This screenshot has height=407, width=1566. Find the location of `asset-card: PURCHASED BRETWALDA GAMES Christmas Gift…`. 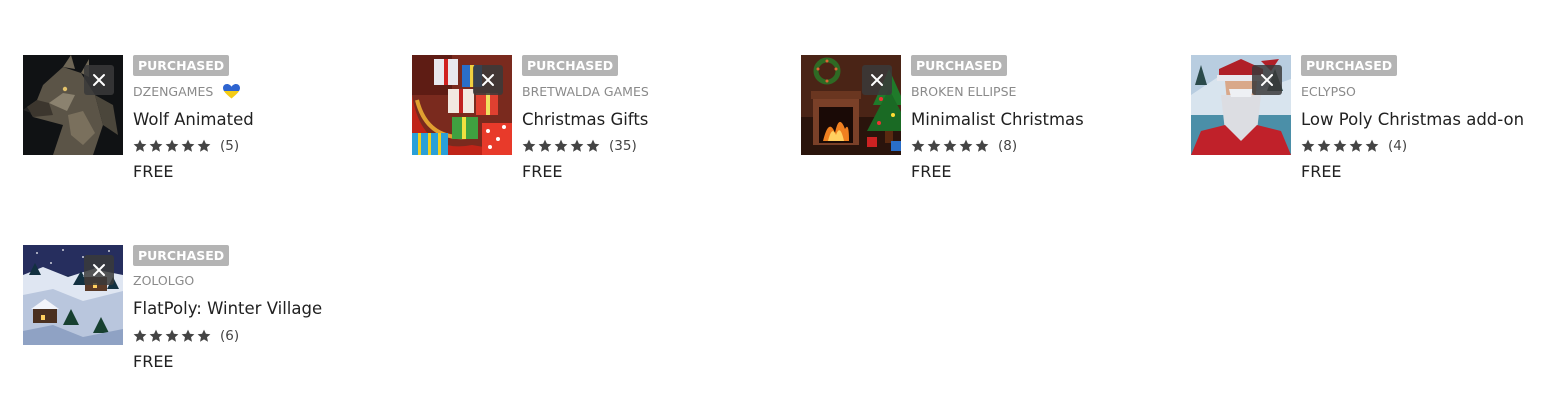

asset-card: PURCHASED BRETWALDA GAMES Christmas Gift… is located at coordinates (602, 118).